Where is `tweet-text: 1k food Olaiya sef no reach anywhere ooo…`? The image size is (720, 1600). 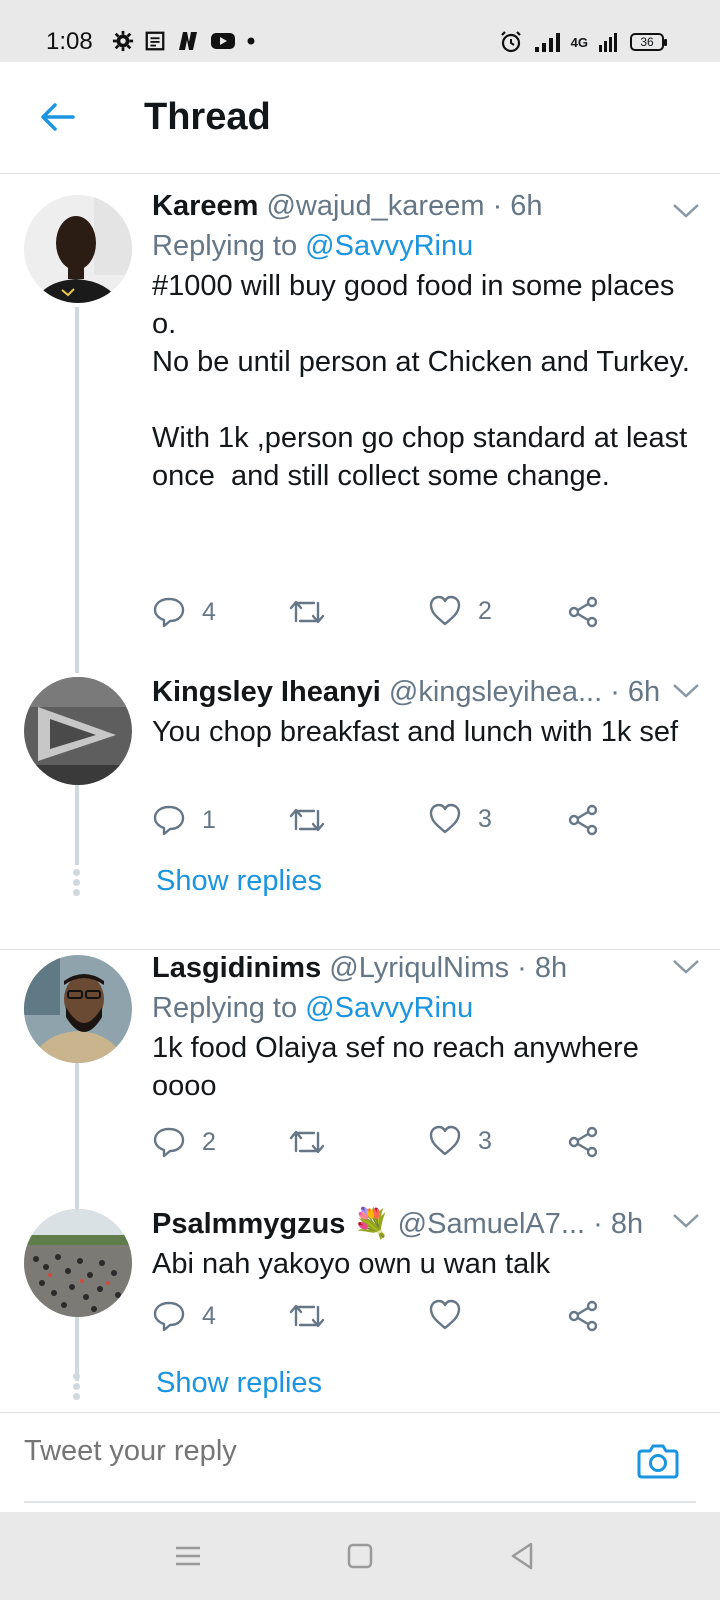
tweet-text: 1k food Olaiya sef no reach anywhere ooo… is located at coordinates (399, 1067).